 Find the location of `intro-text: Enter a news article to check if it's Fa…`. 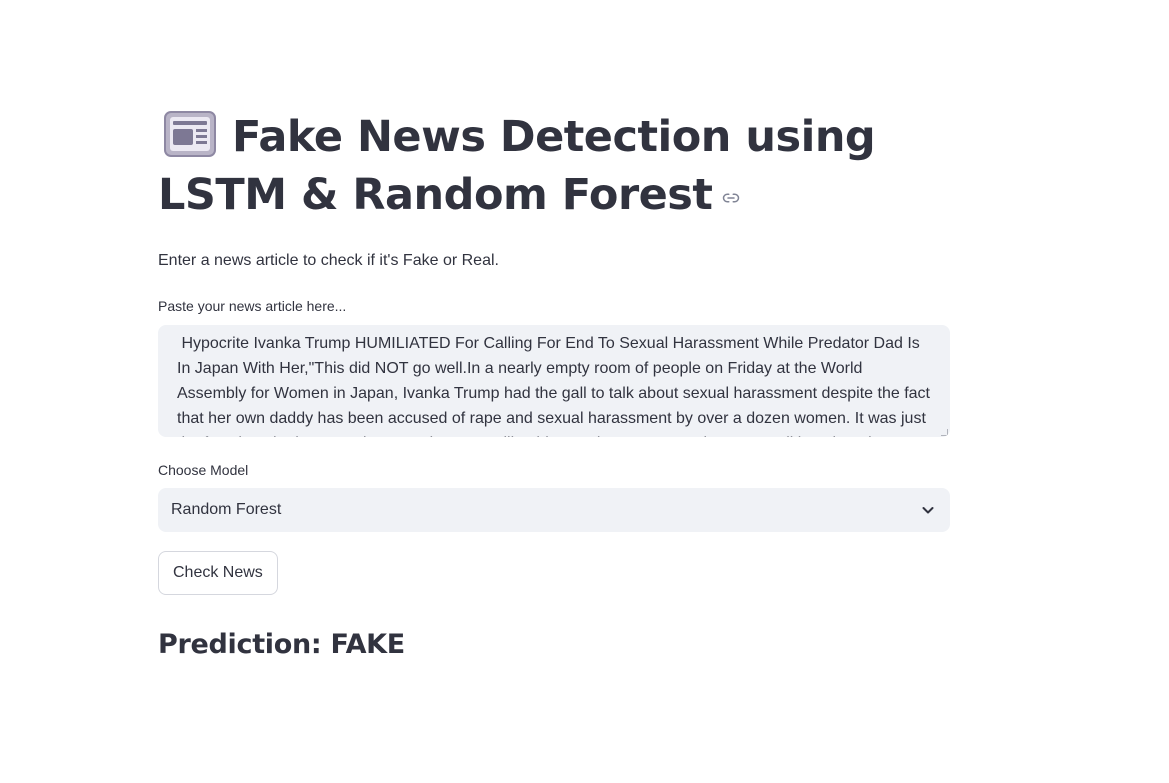

intro-text: Enter a news article to check if it's Fa… is located at coordinates (328, 260).